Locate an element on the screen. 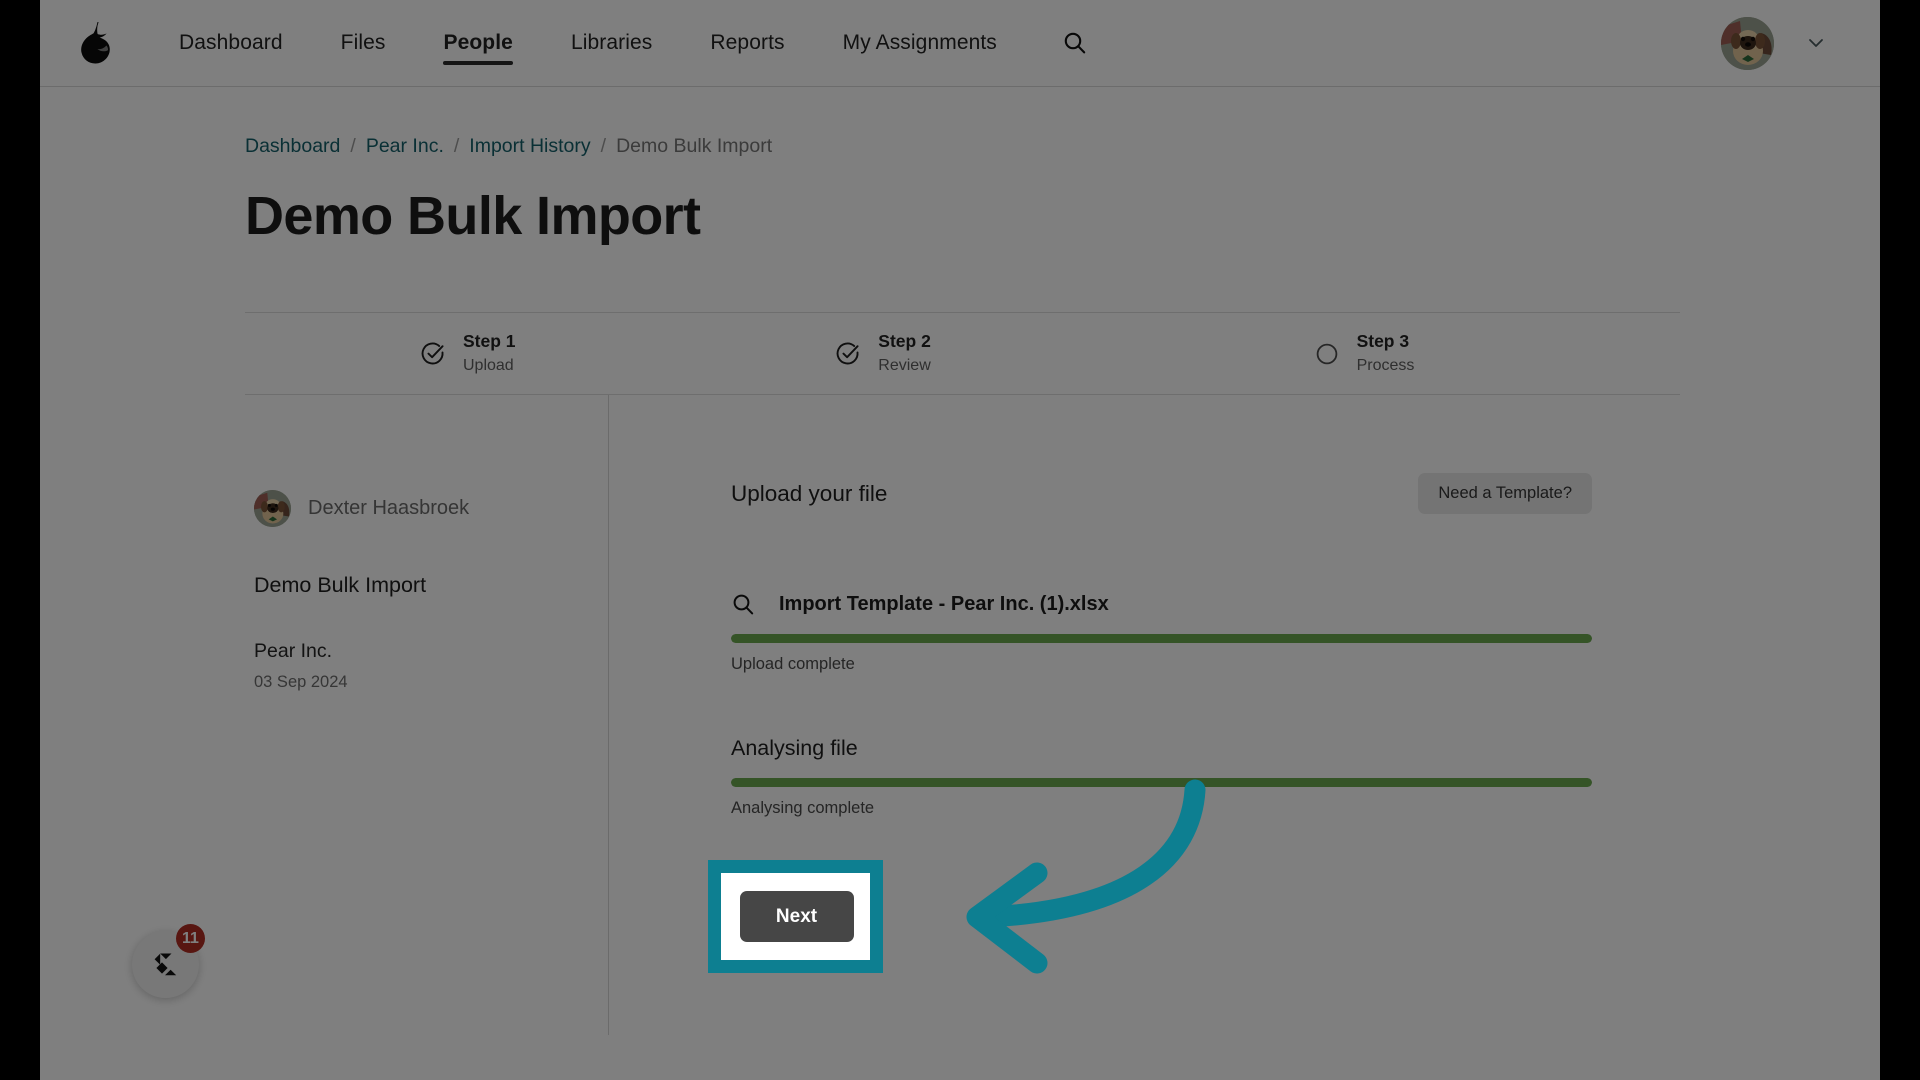  chevron-down-icon is located at coordinates (1816, 43).